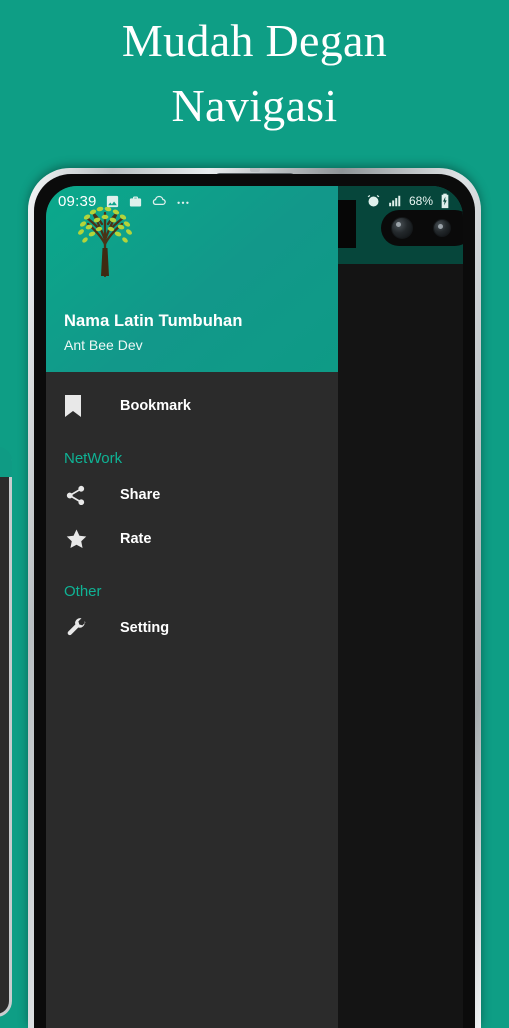 The image size is (509, 1028). Describe the element at coordinates (86, 406) in the screenshot. I see `bookmark-icon` at that location.